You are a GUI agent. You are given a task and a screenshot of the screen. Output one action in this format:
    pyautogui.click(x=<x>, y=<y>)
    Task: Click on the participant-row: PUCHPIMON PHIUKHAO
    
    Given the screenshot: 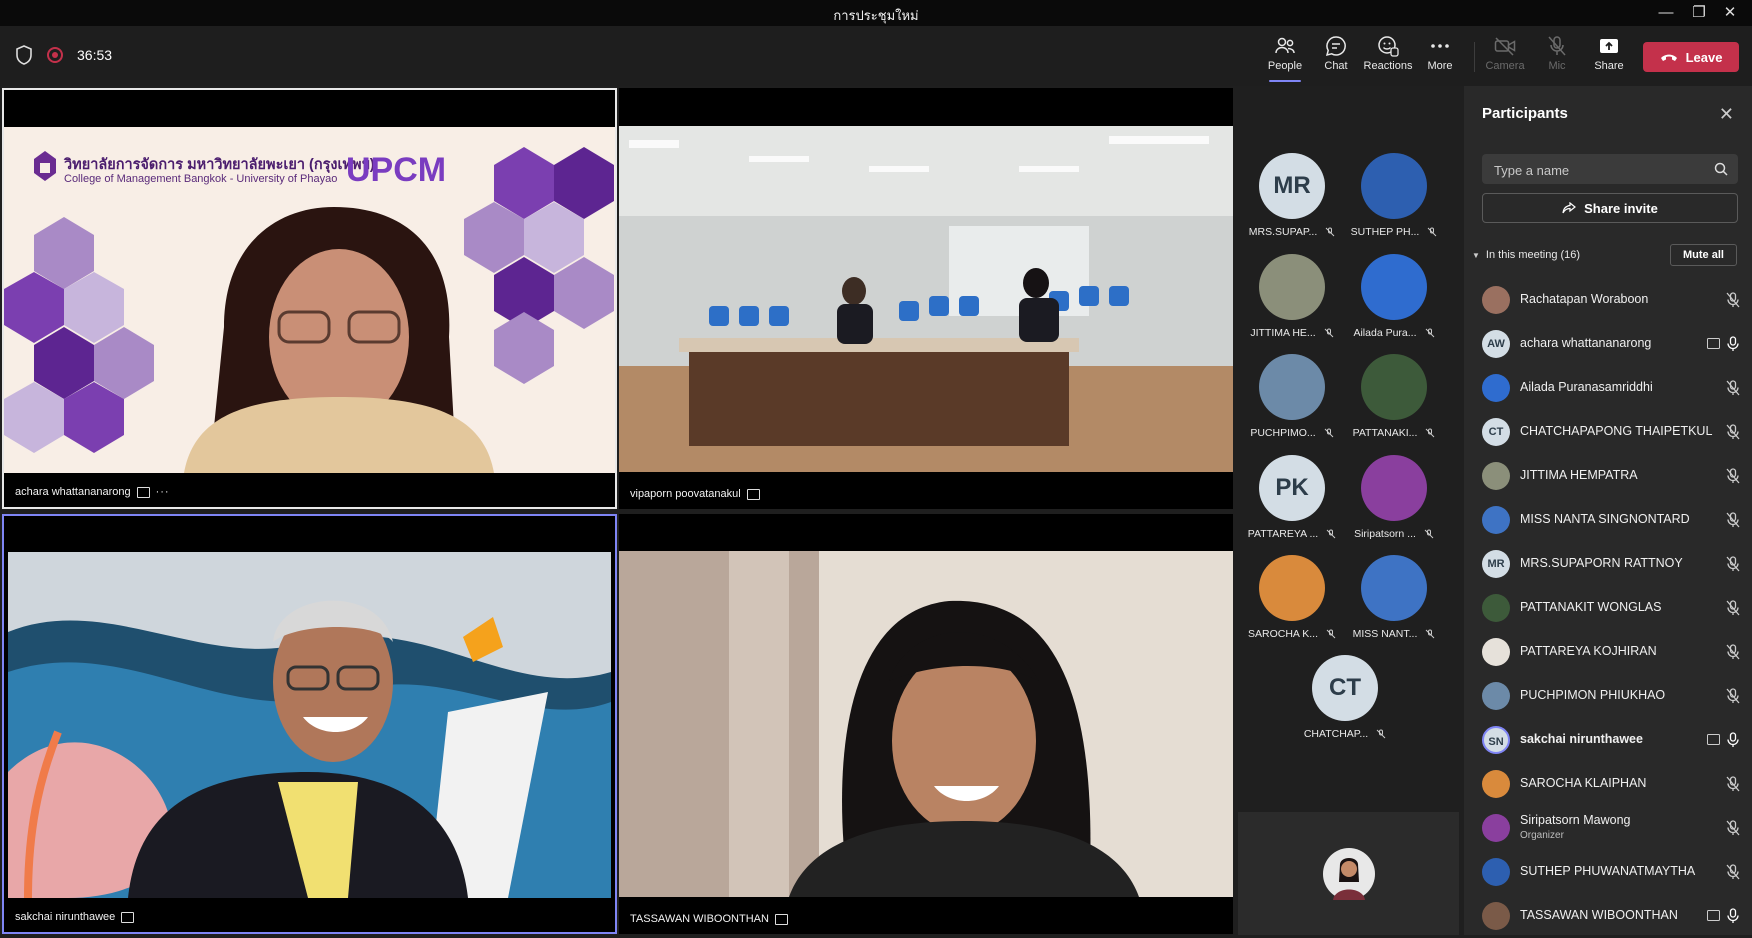 What is the action you would take?
    pyautogui.click(x=1608, y=696)
    